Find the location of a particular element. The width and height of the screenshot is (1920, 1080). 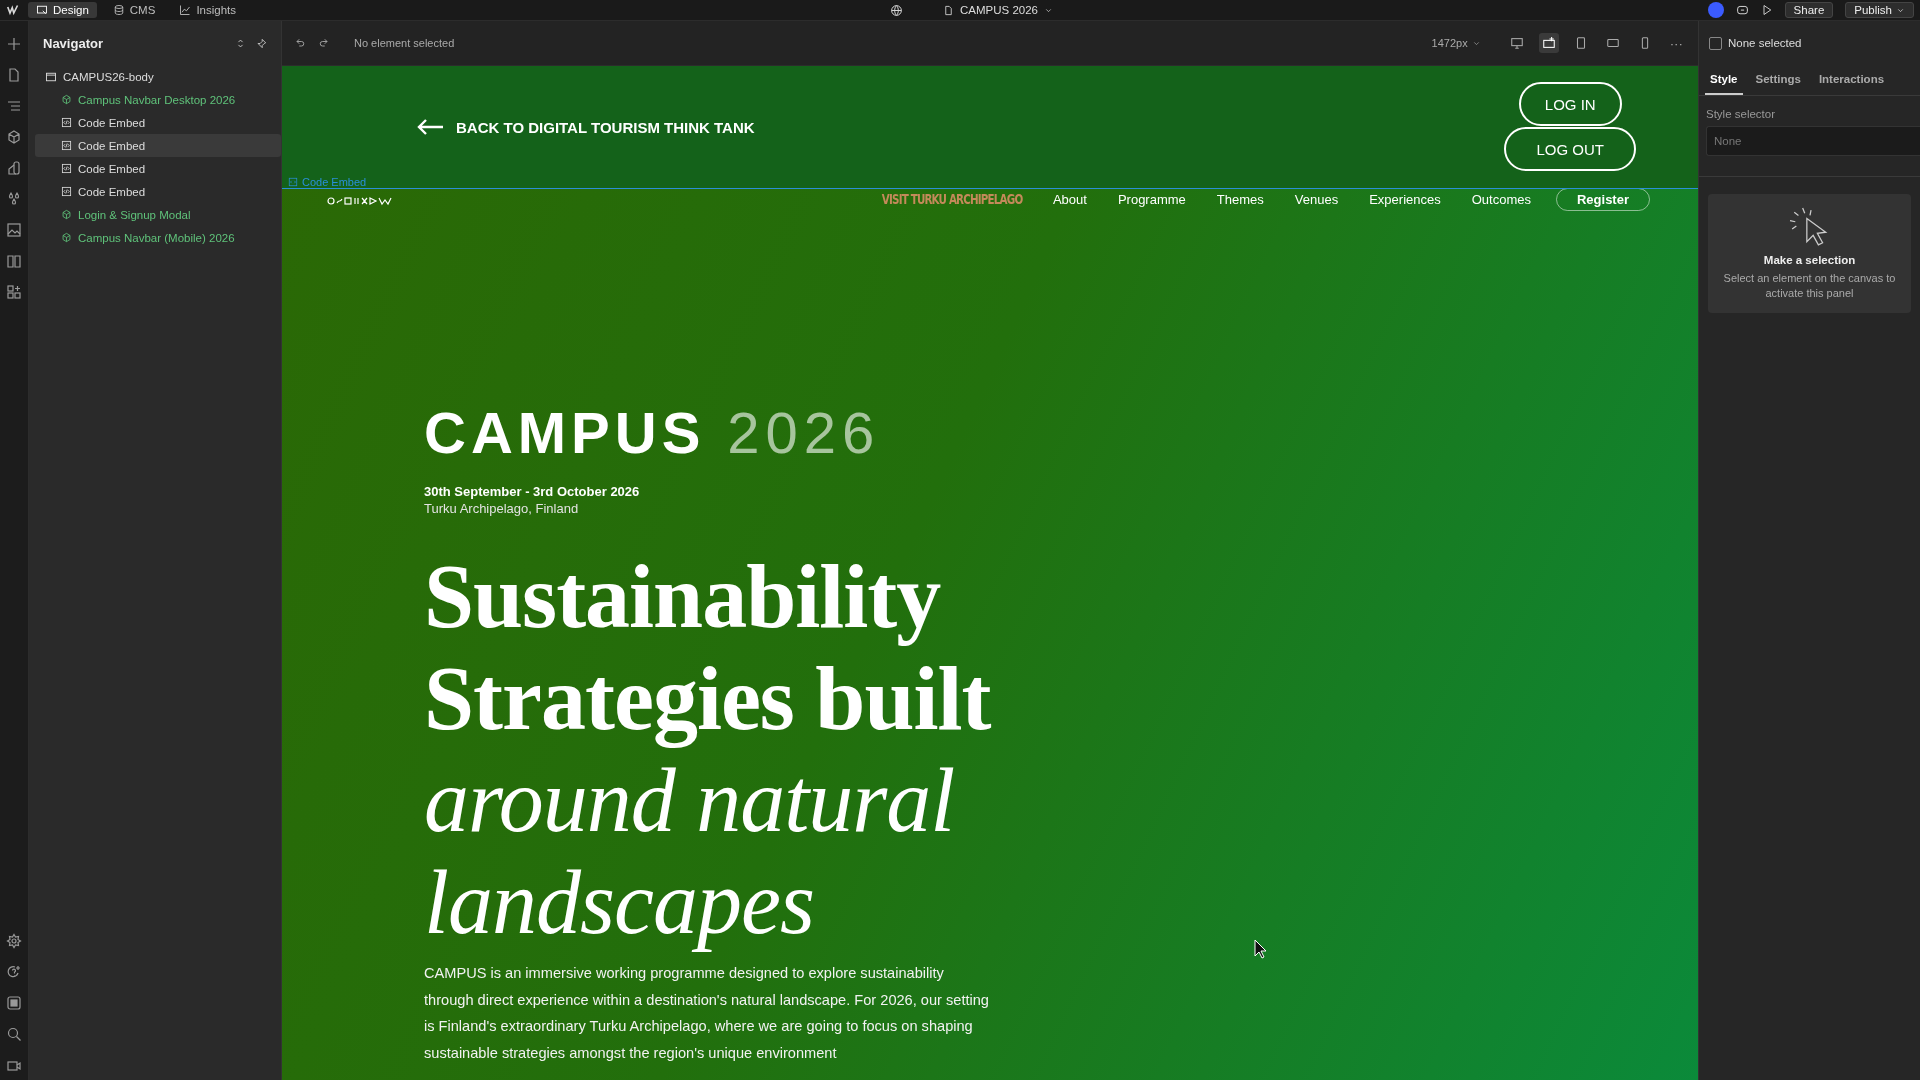

empty-state-text: Select an element on the canvas to activate this panel is located at coordinates (1809, 286).